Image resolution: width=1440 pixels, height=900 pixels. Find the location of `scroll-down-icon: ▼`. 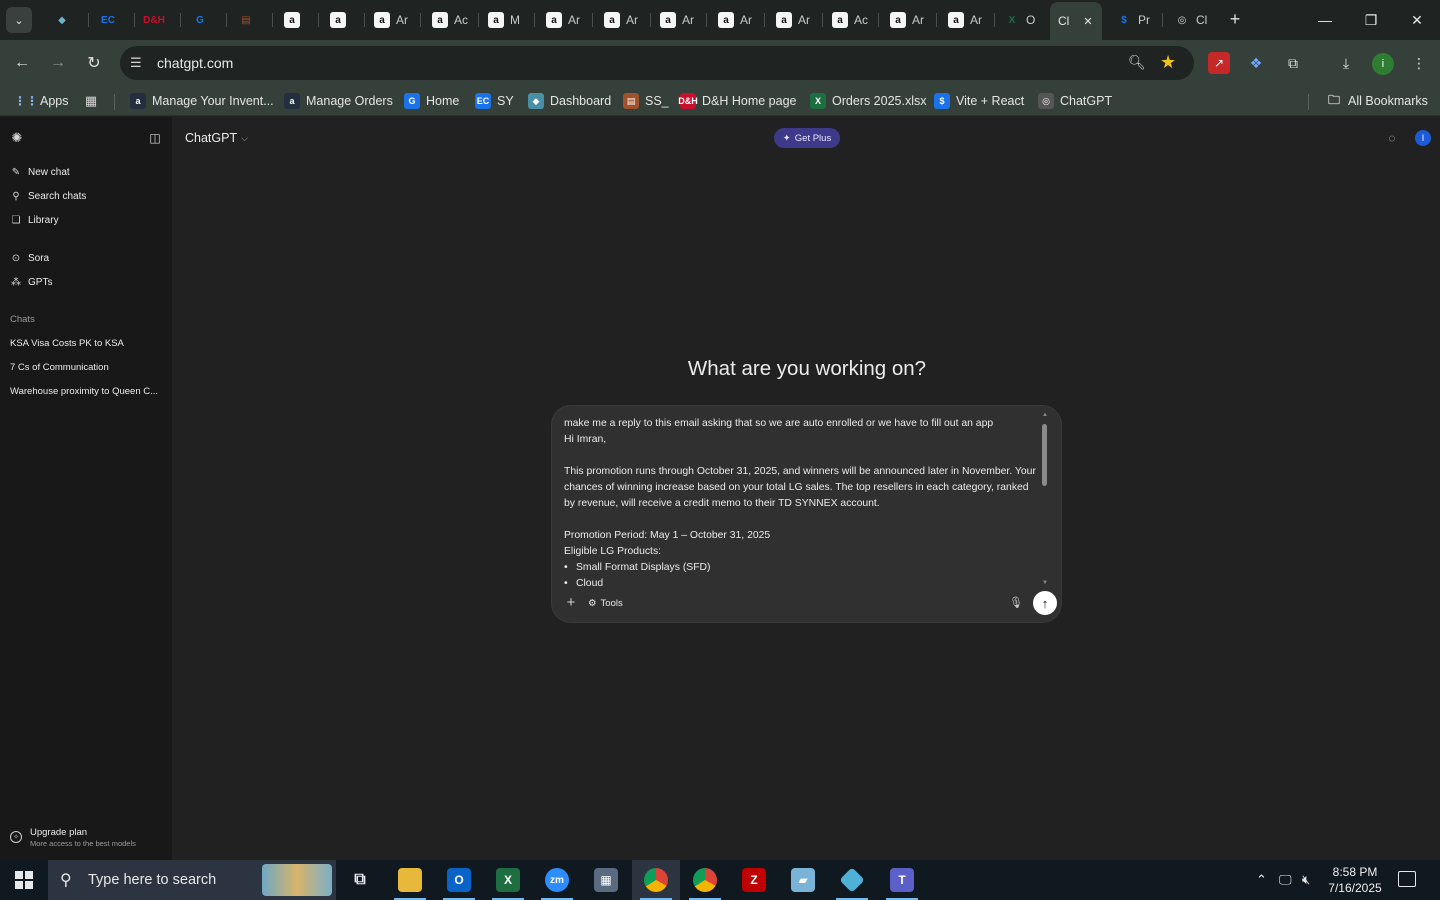

scroll-down-icon: ▼ is located at coordinates (1045, 583).